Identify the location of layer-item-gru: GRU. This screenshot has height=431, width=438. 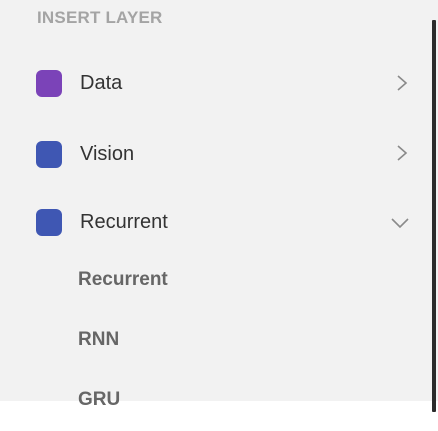
(99, 400).